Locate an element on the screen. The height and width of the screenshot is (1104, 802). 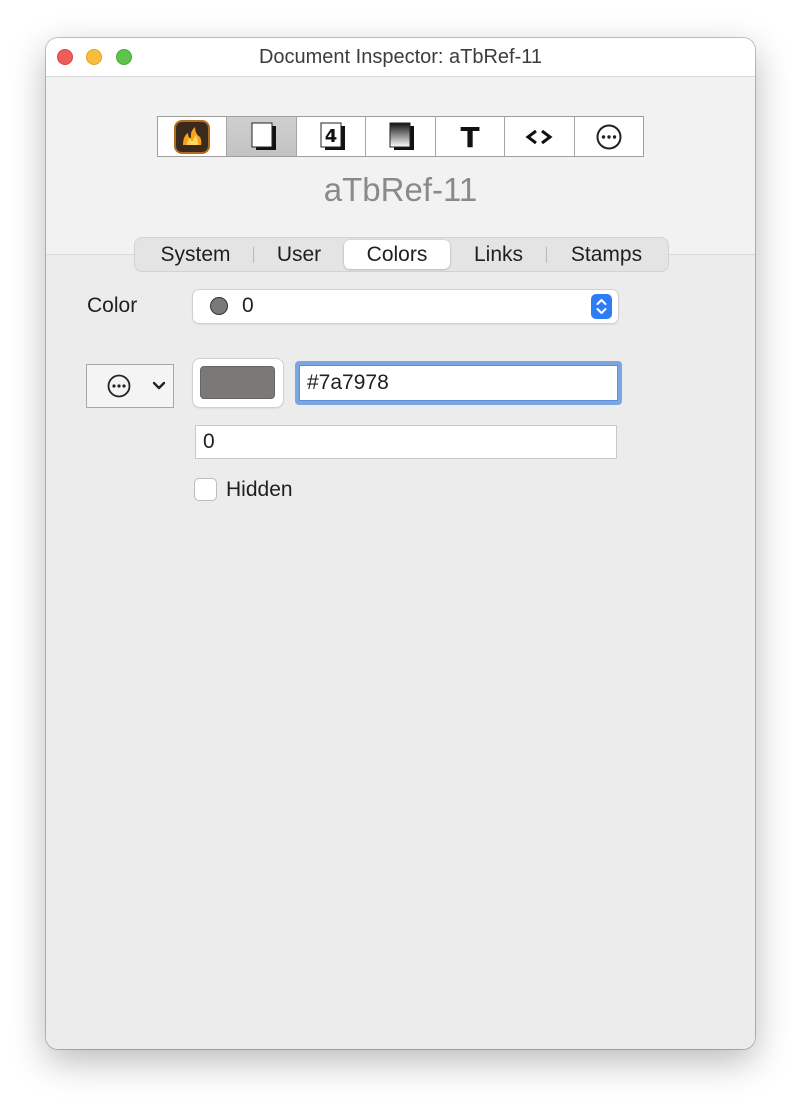
number-4-icon: 4 is located at coordinates (333, 136).